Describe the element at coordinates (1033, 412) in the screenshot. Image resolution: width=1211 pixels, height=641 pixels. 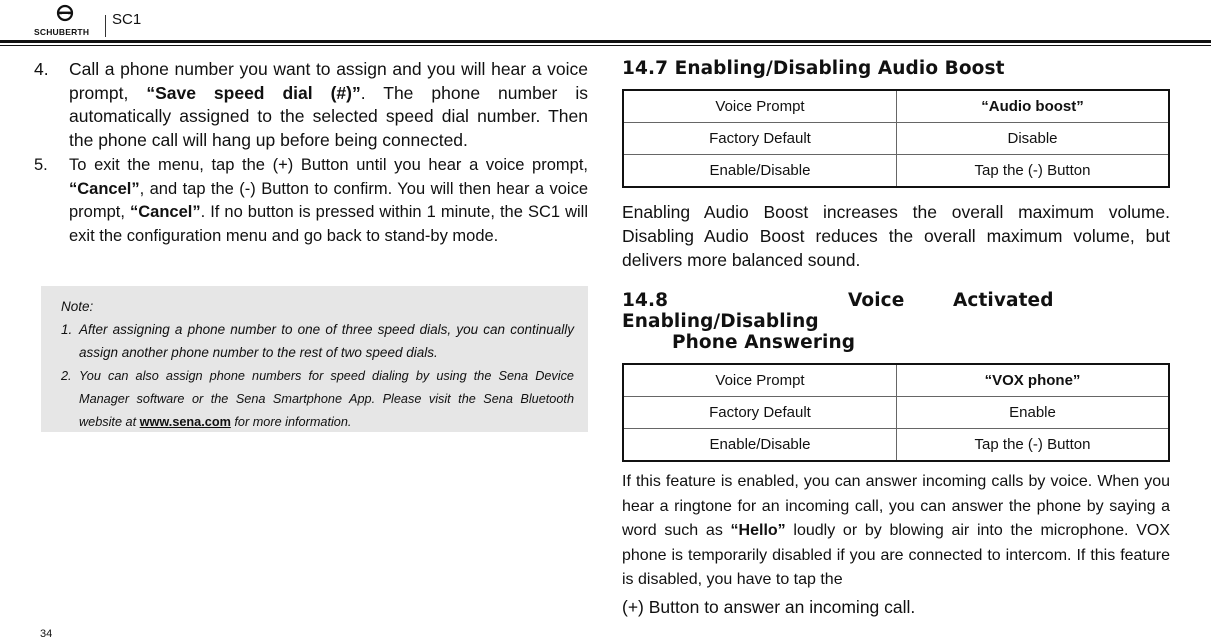
I see `table-cell-value: Enable` at that location.